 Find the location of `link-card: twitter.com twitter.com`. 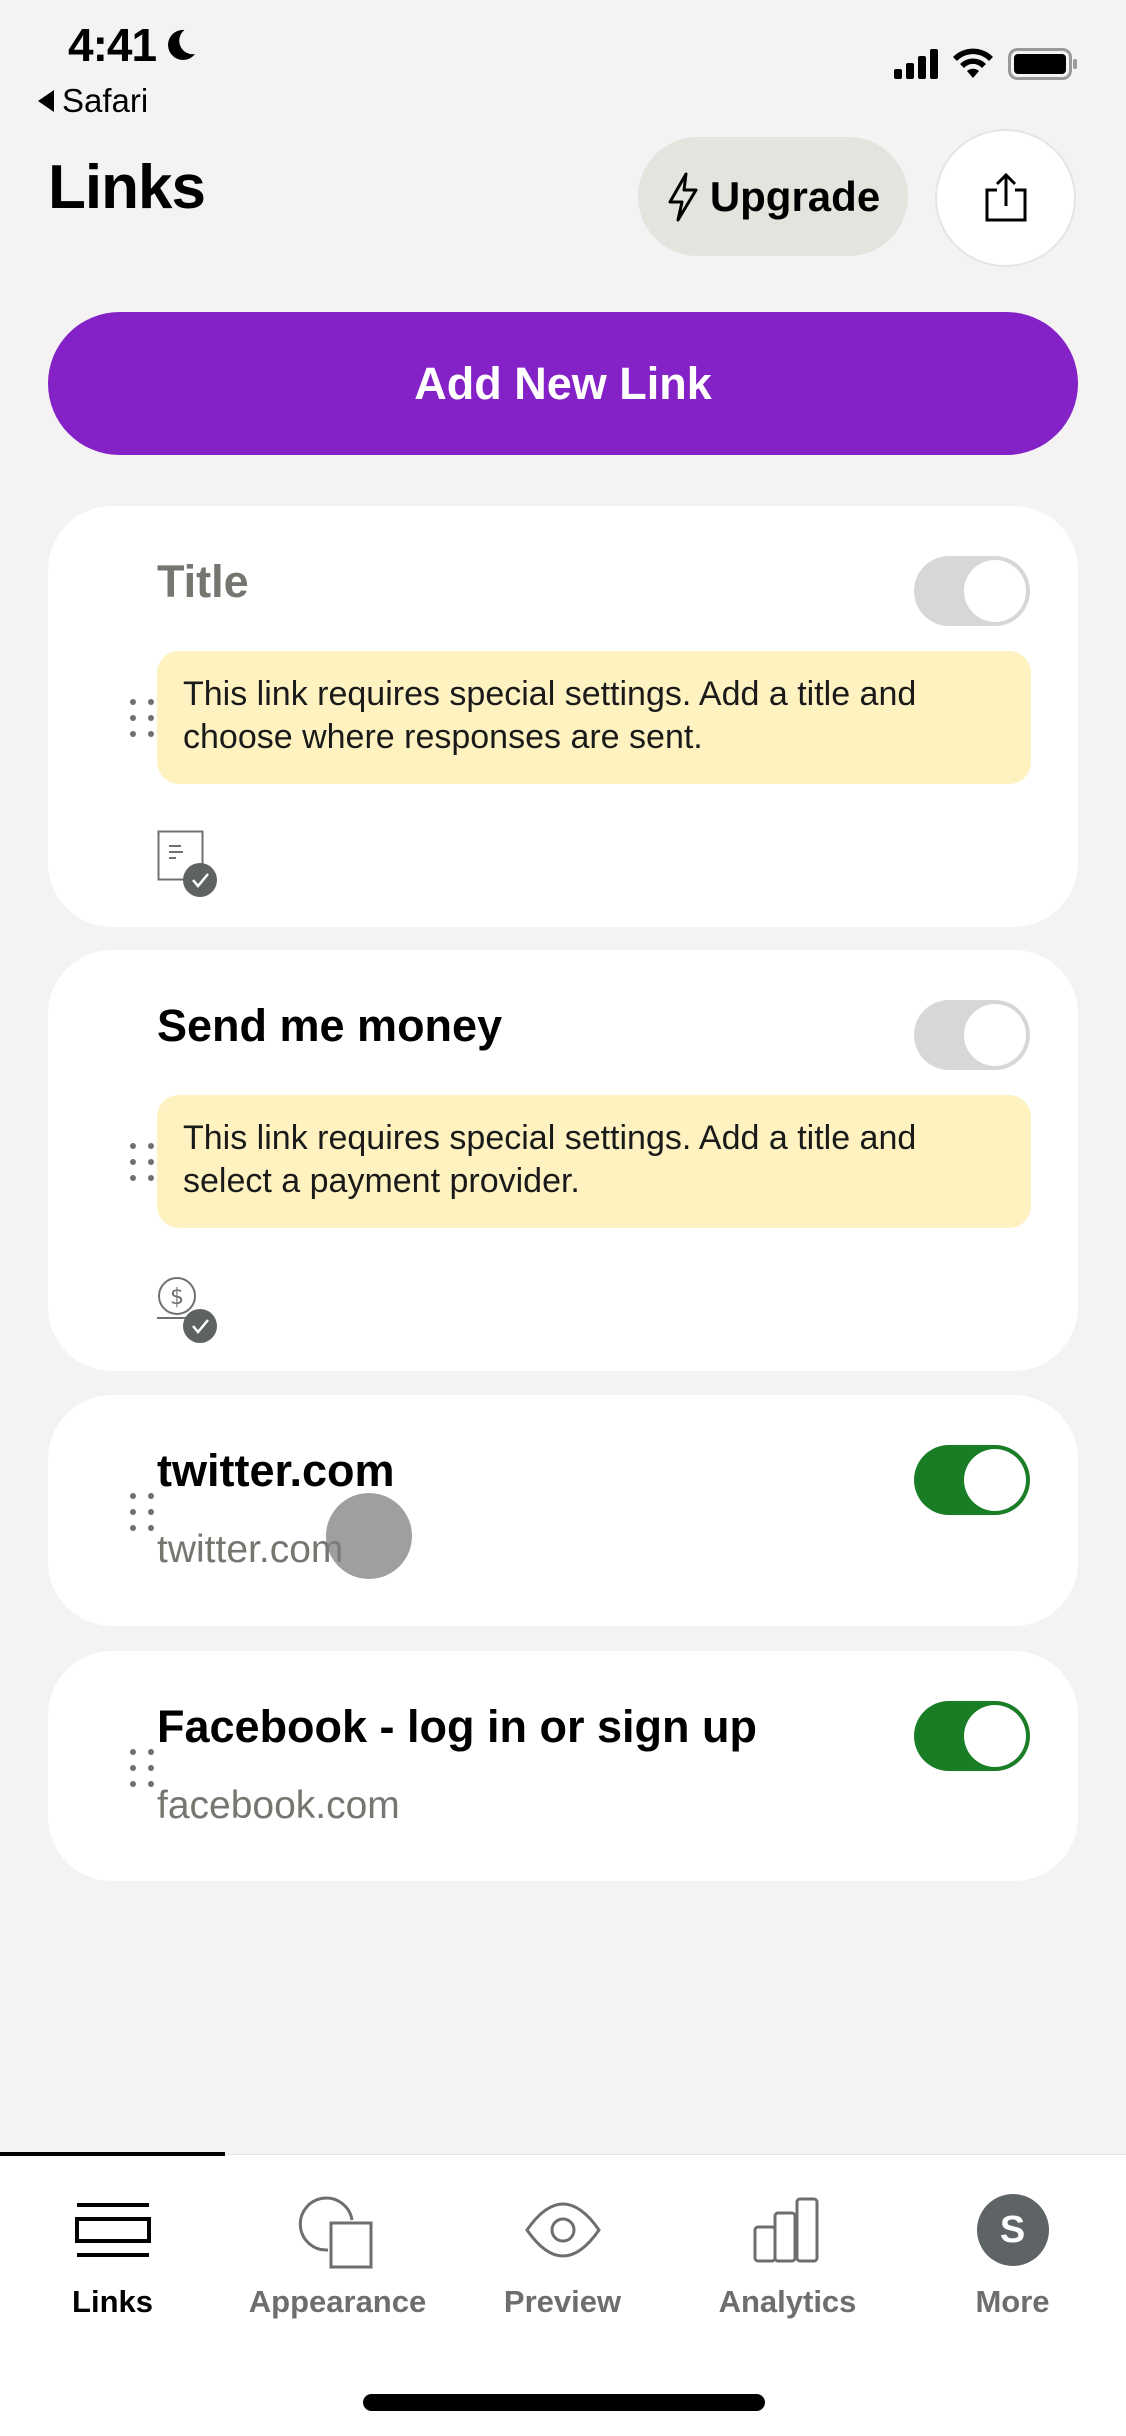

link-card: twitter.com twitter.com is located at coordinates (563, 1510).